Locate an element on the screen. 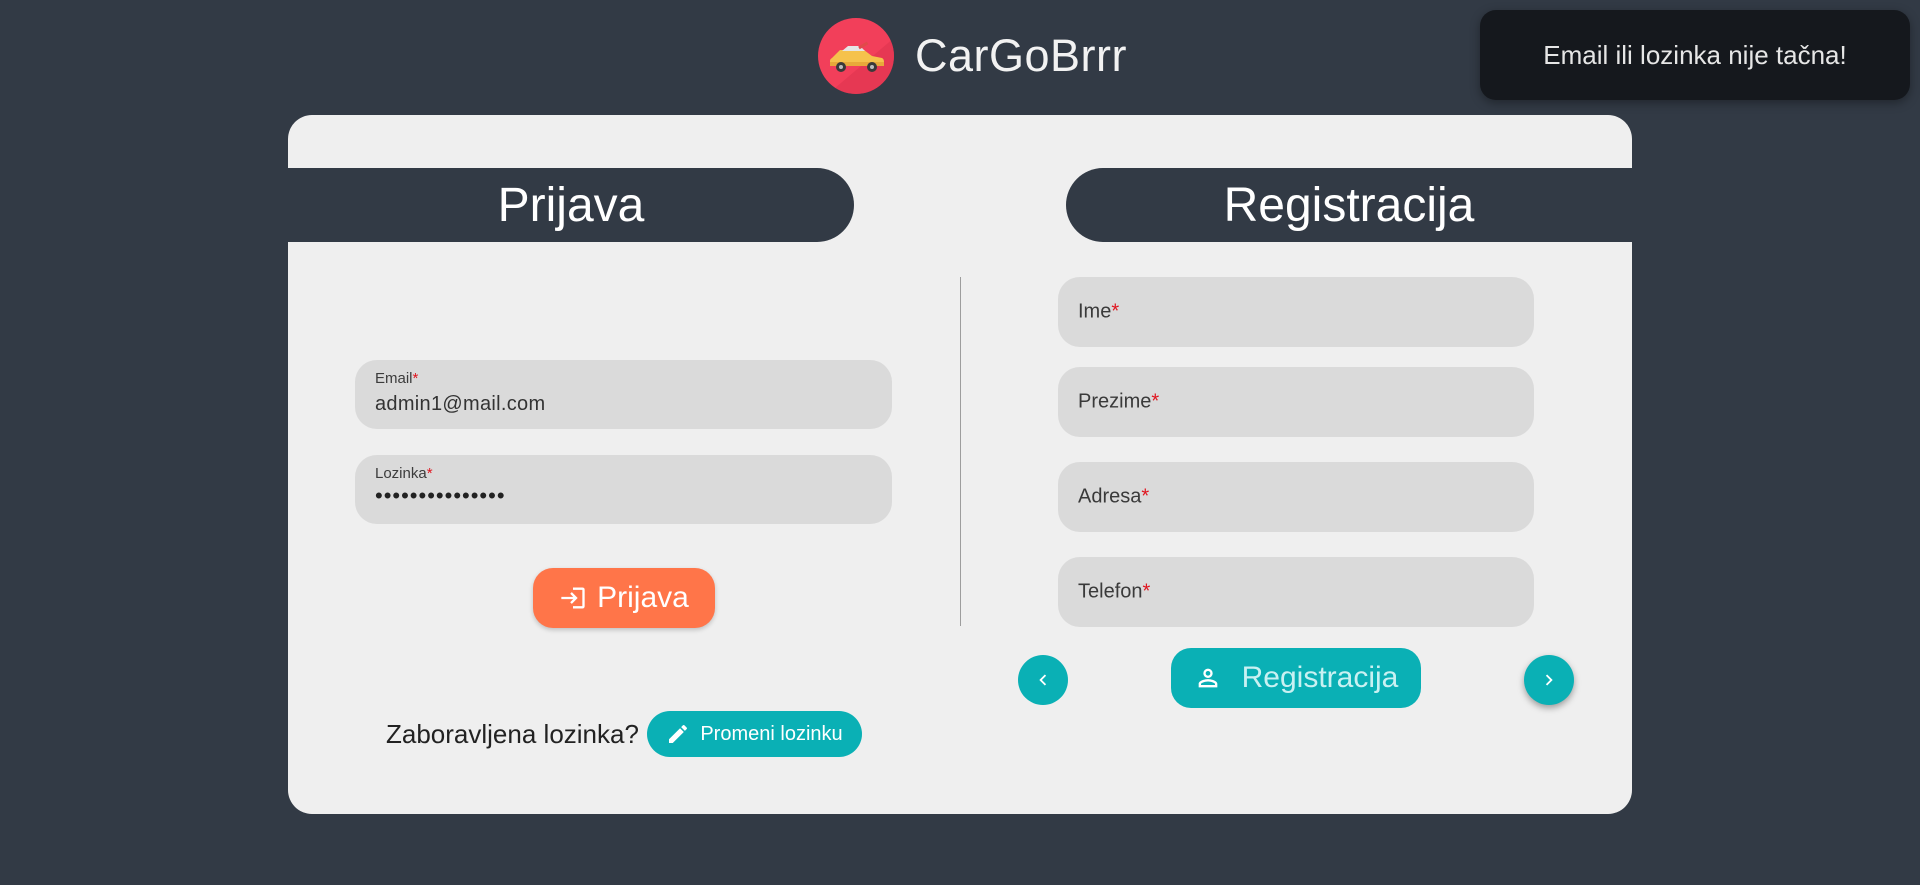 The height and width of the screenshot is (885, 1920). password-value: ••••••••••••••• is located at coordinates (440, 496).